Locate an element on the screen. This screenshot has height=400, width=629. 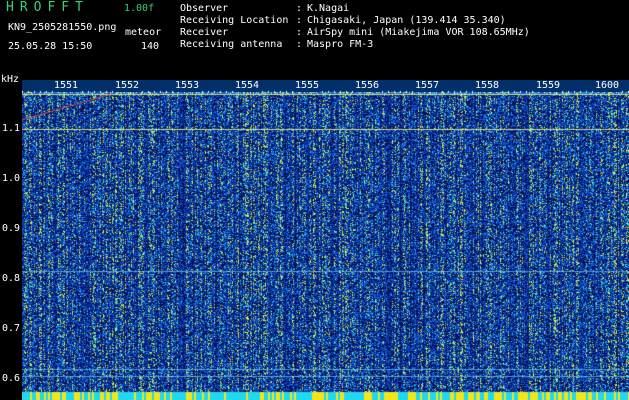
receiver-label: Receiver is located at coordinates (204, 32).